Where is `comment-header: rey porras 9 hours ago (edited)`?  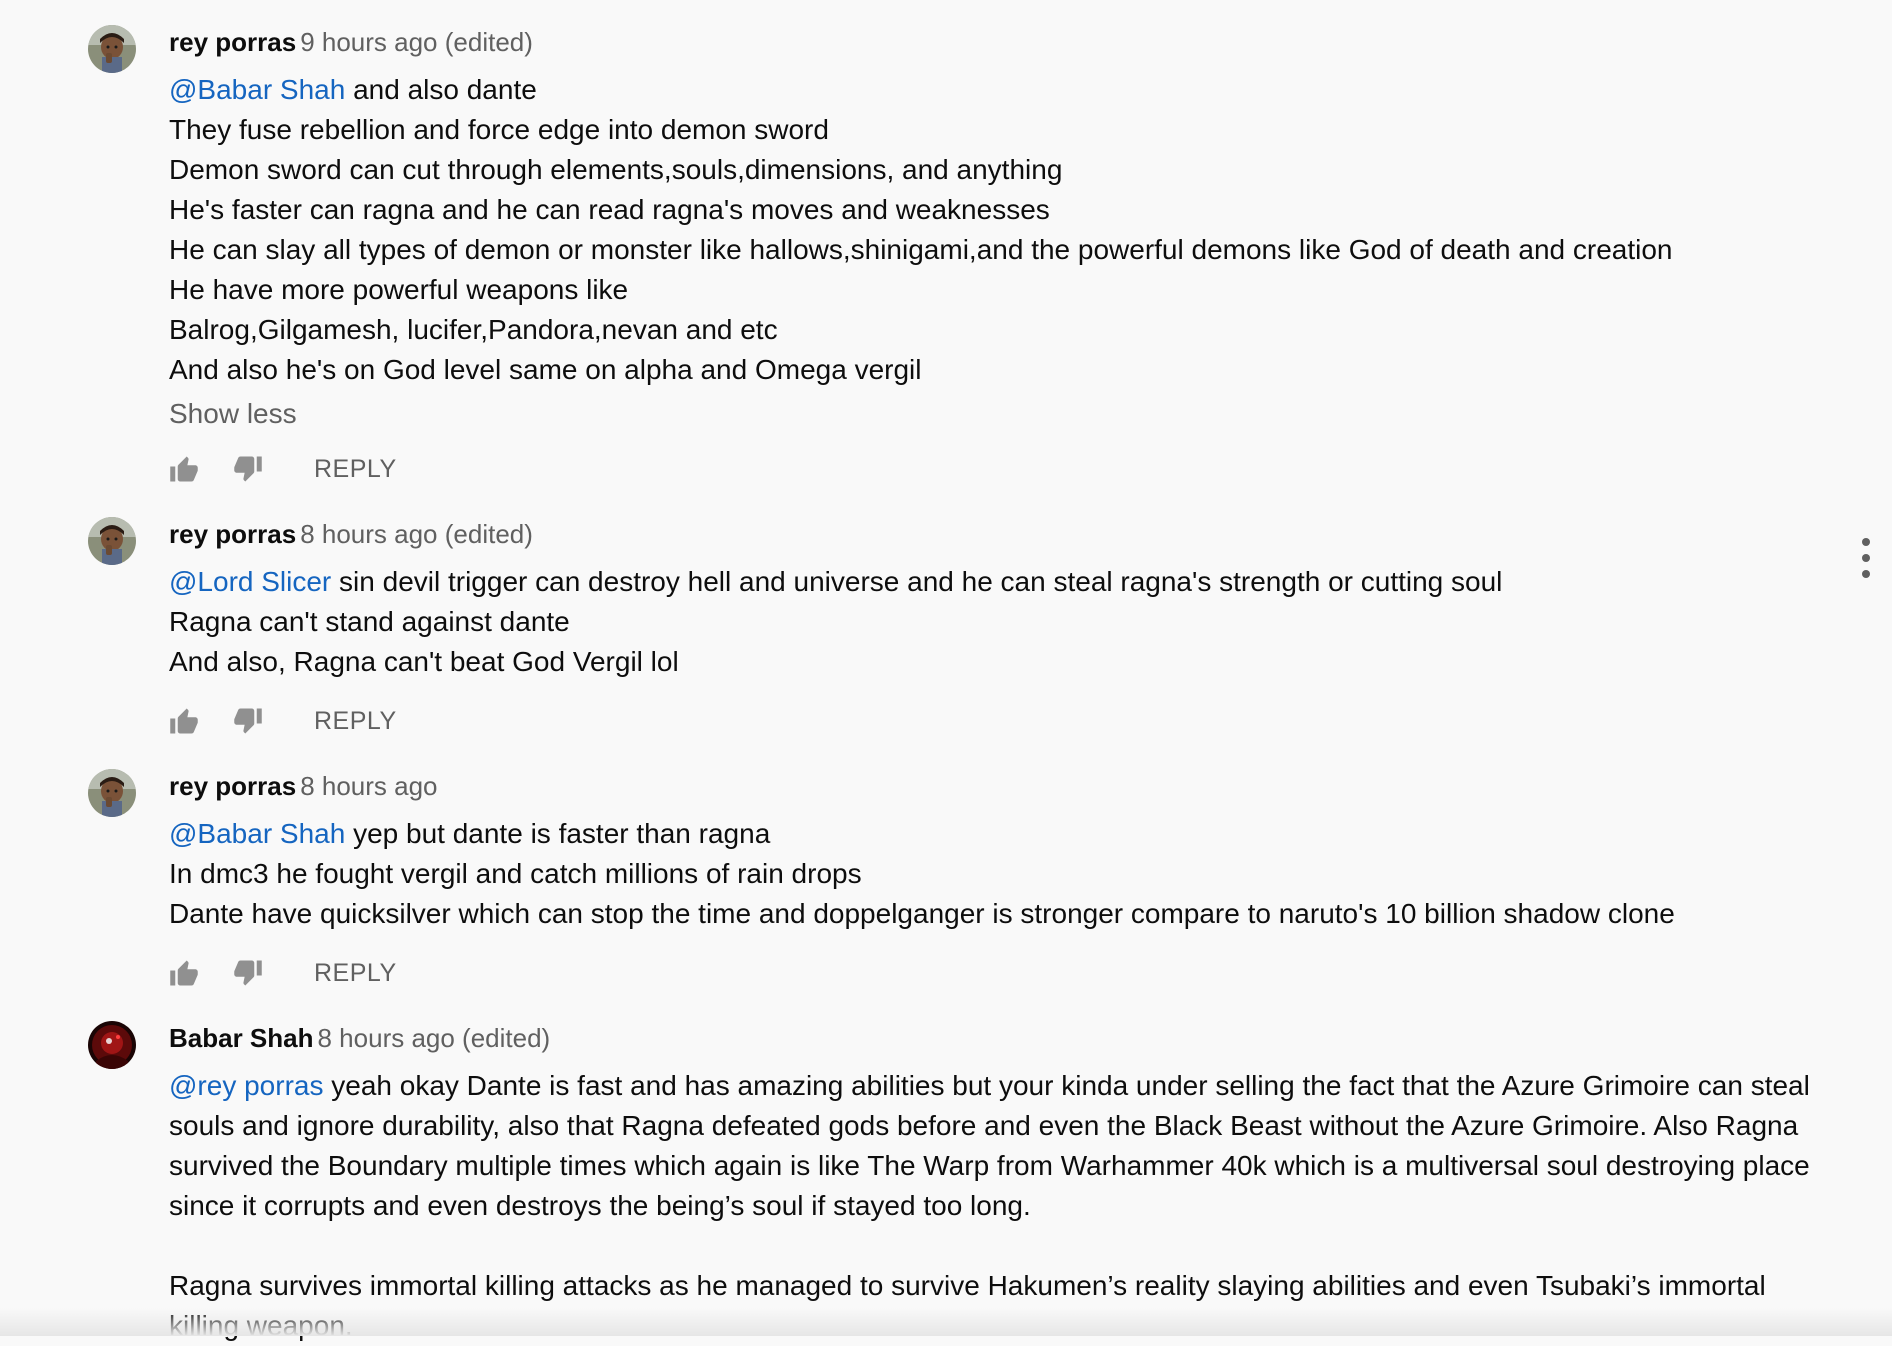 comment-header: rey porras 9 hours ago (edited) is located at coordinates (351, 42).